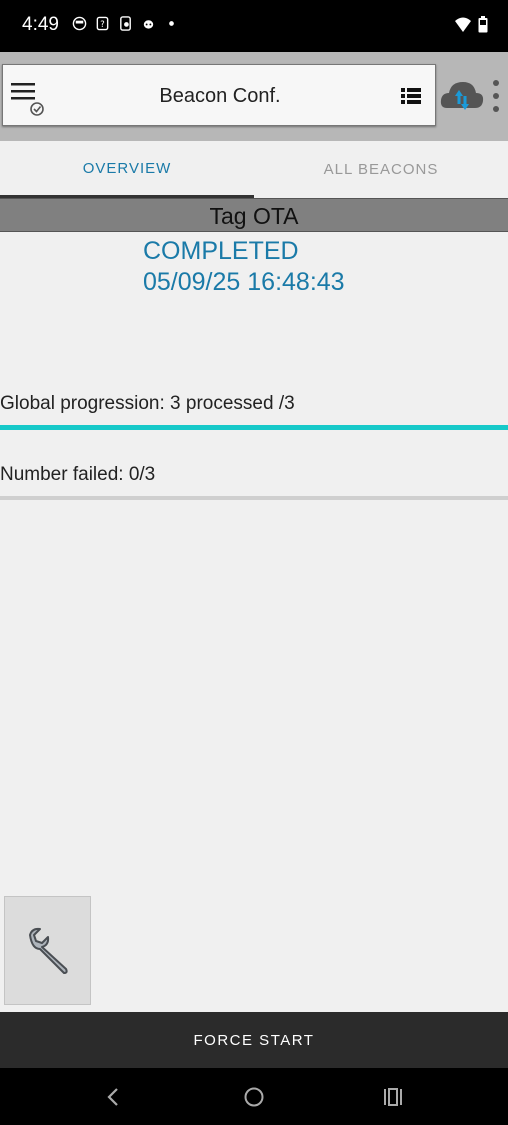  I want to click on app-toolbar: Beacon Conf., so click(254, 96).